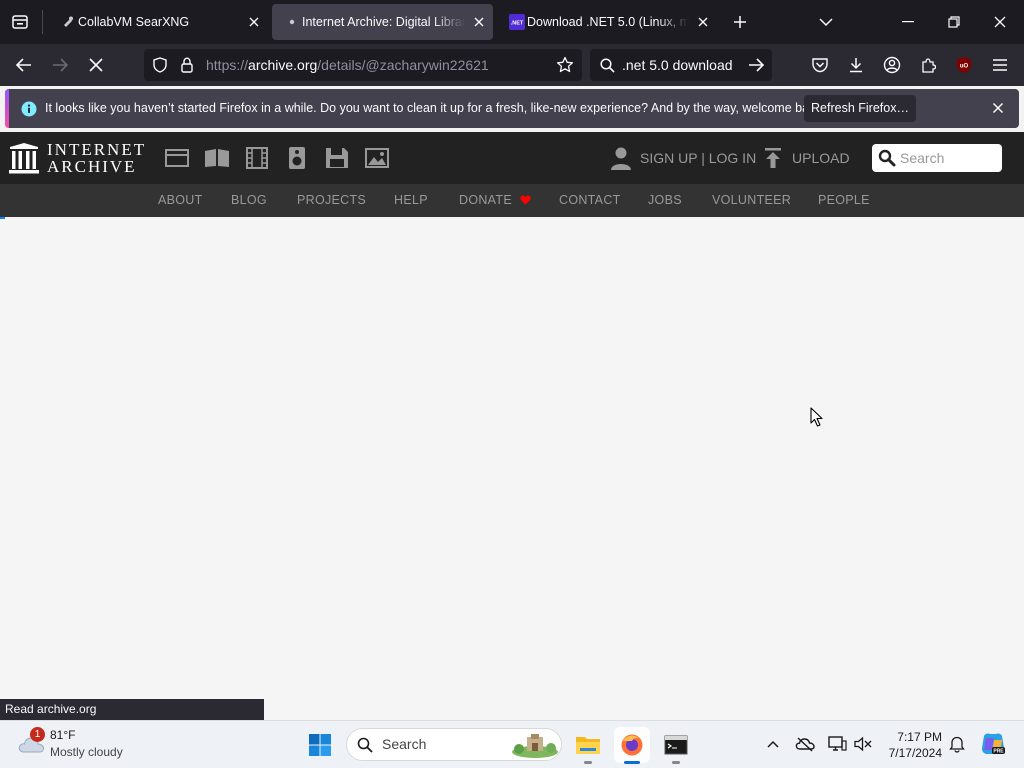 The width and height of the screenshot is (1024, 768). I want to click on url-host: archive.org, so click(283, 65).